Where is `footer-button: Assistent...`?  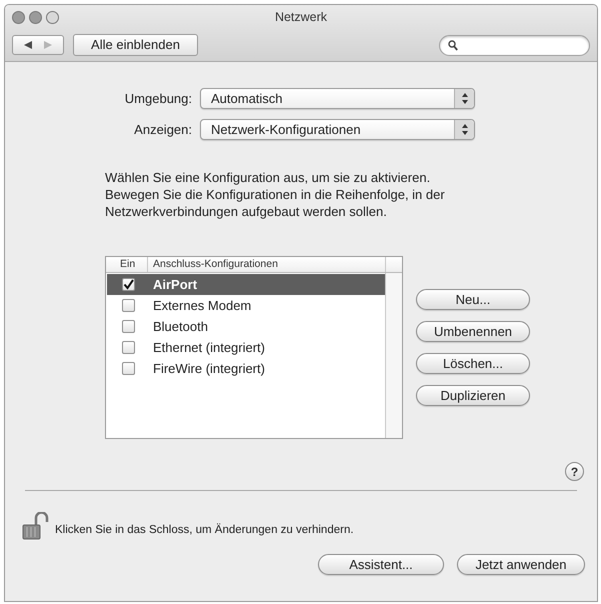 footer-button: Assistent... is located at coordinates (381, 564).